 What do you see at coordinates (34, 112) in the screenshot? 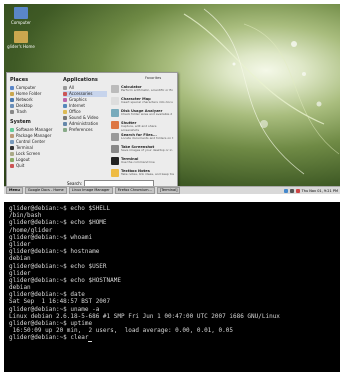
I see `places-item-trash: Trash` at bounding box center [34, 112].